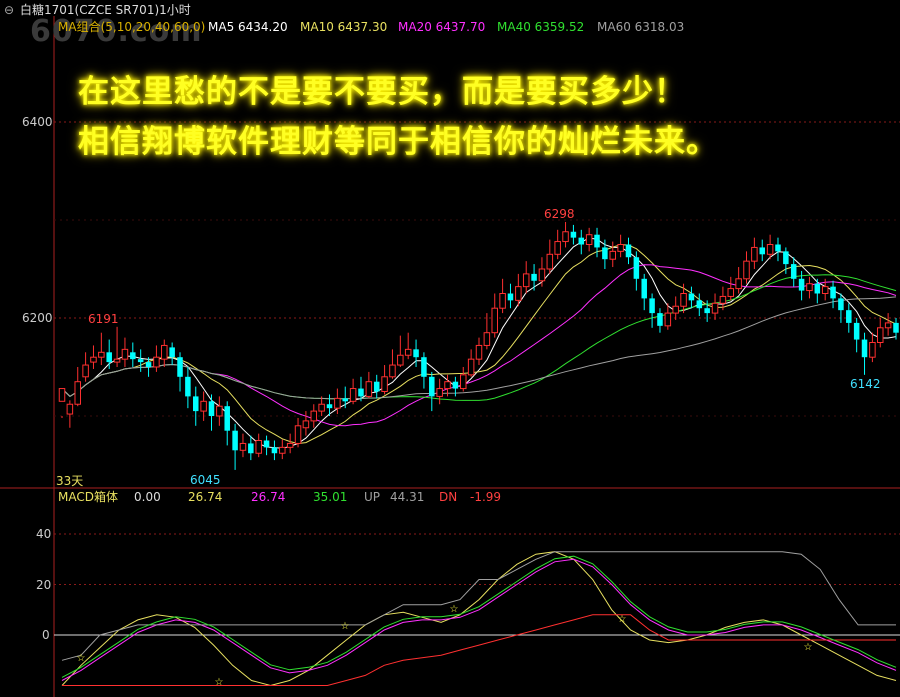  Describe the element at coordinates (88, 497) in the screenshot. I see `macd-legend-item: MACD箱体` at that location.